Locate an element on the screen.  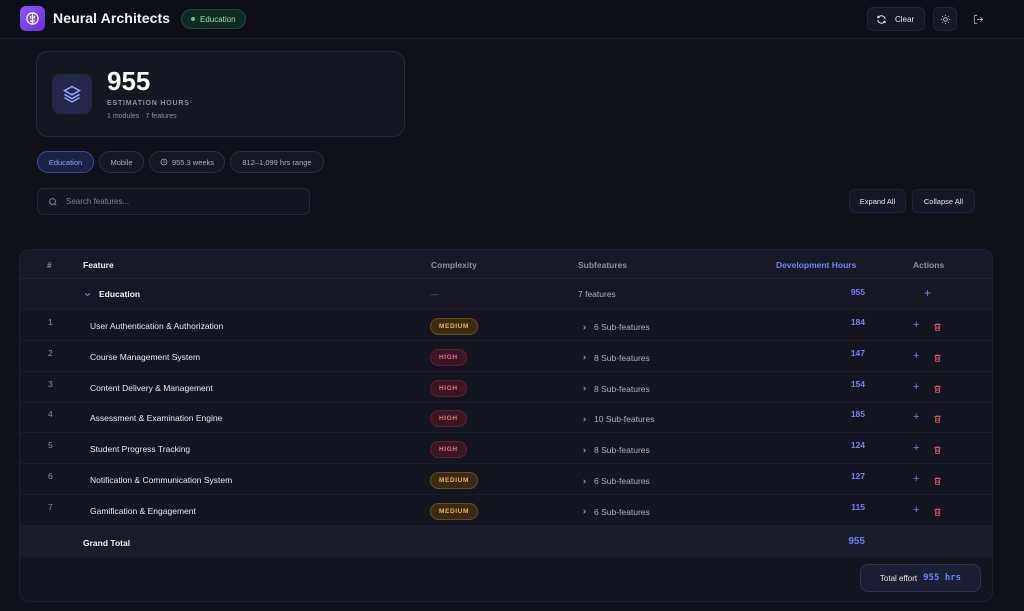
feature-hours: 154 is located at coordinates (842, 384).